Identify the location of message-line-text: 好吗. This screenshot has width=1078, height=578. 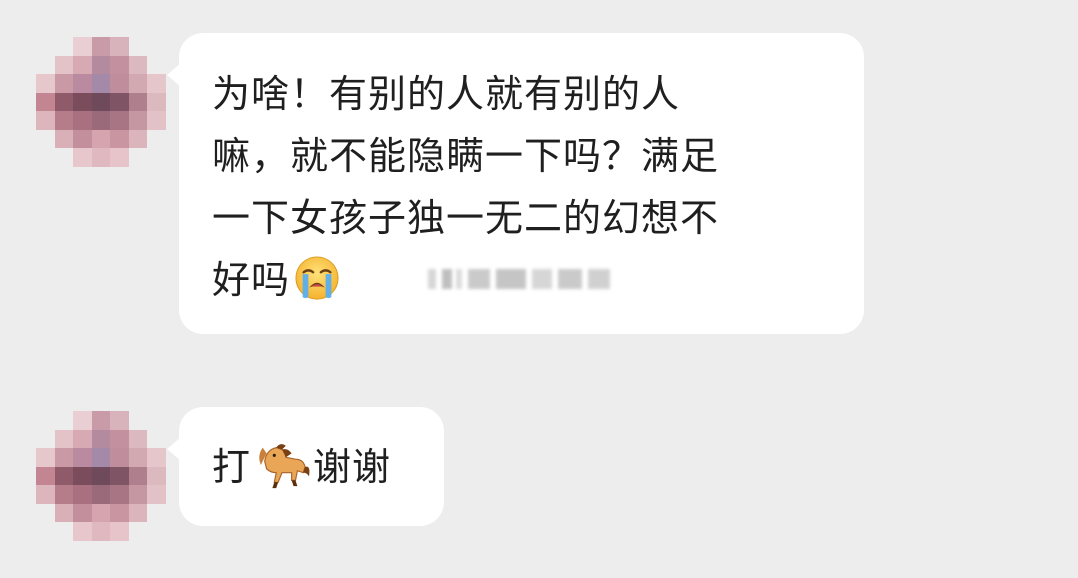
(251, 280).